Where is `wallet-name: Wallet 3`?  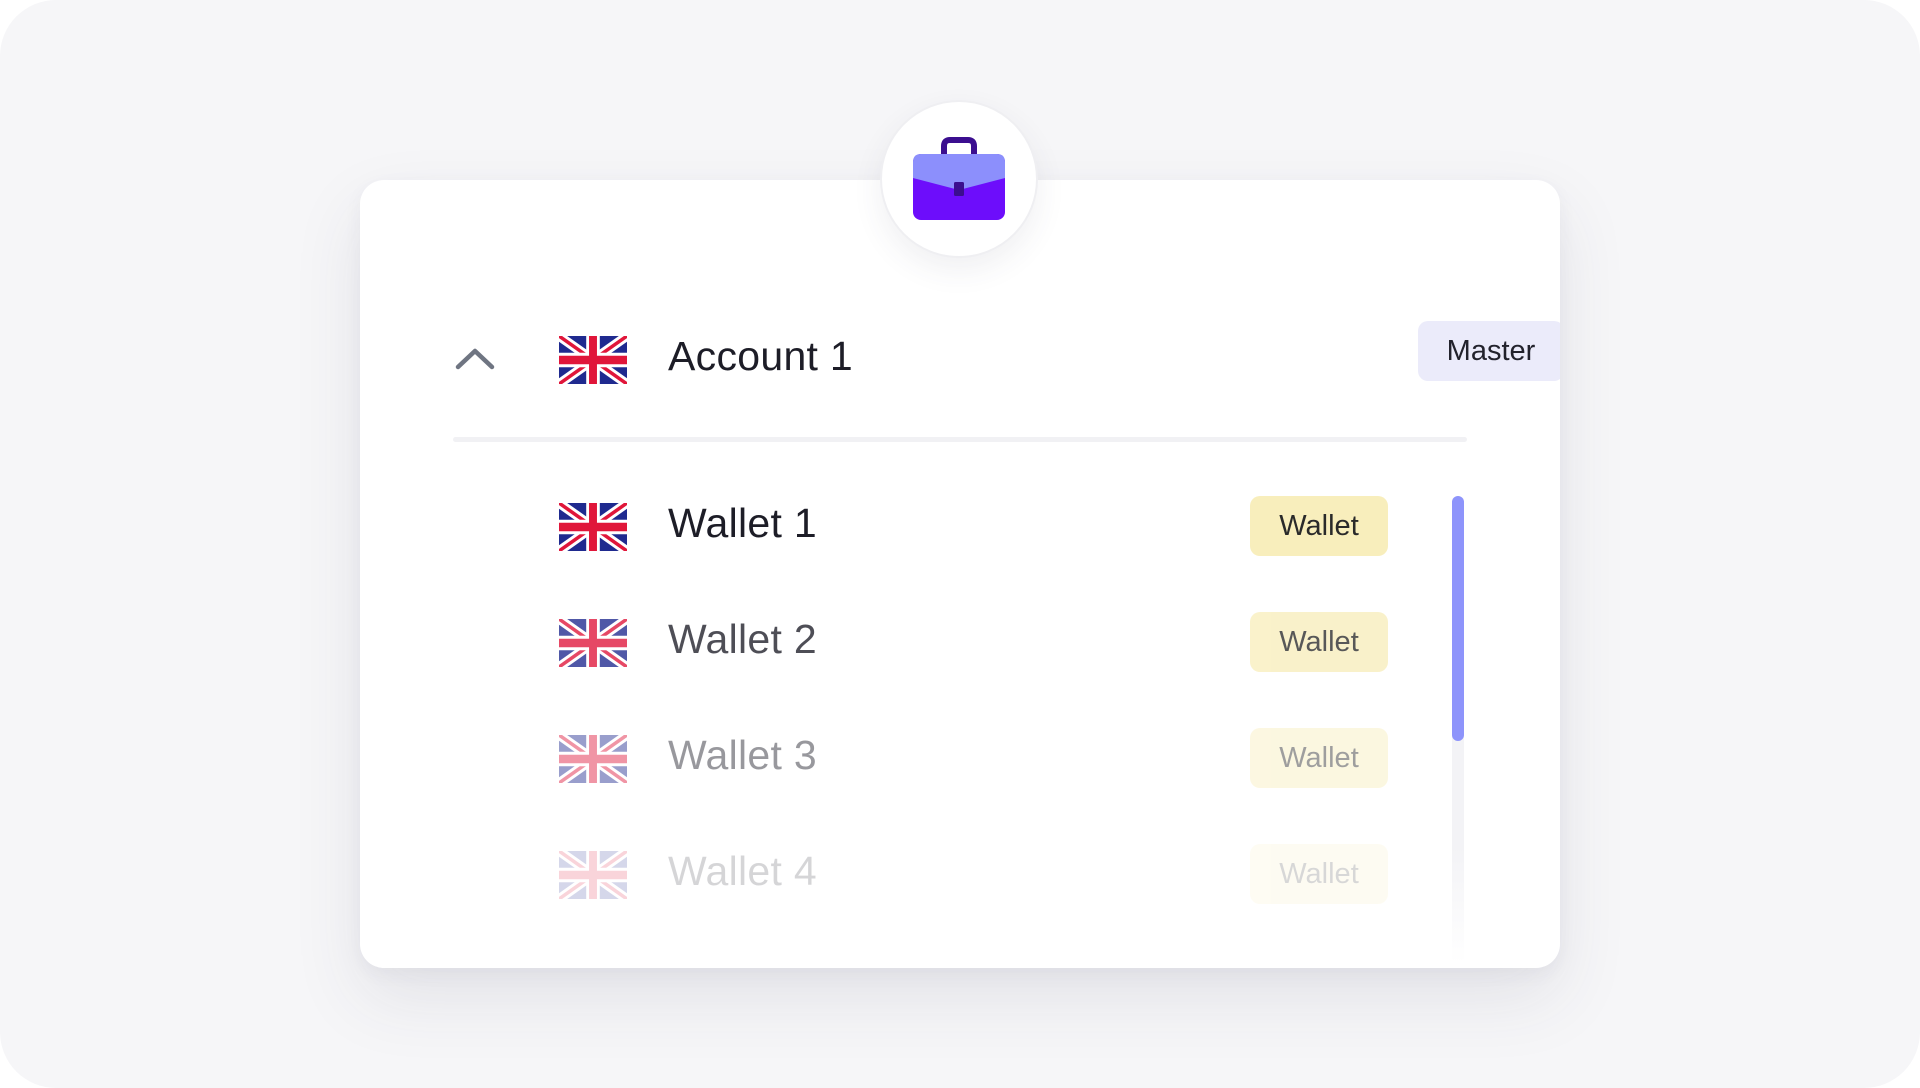
wallet-name: Wallet 3 is located at coordinates (742, 755).